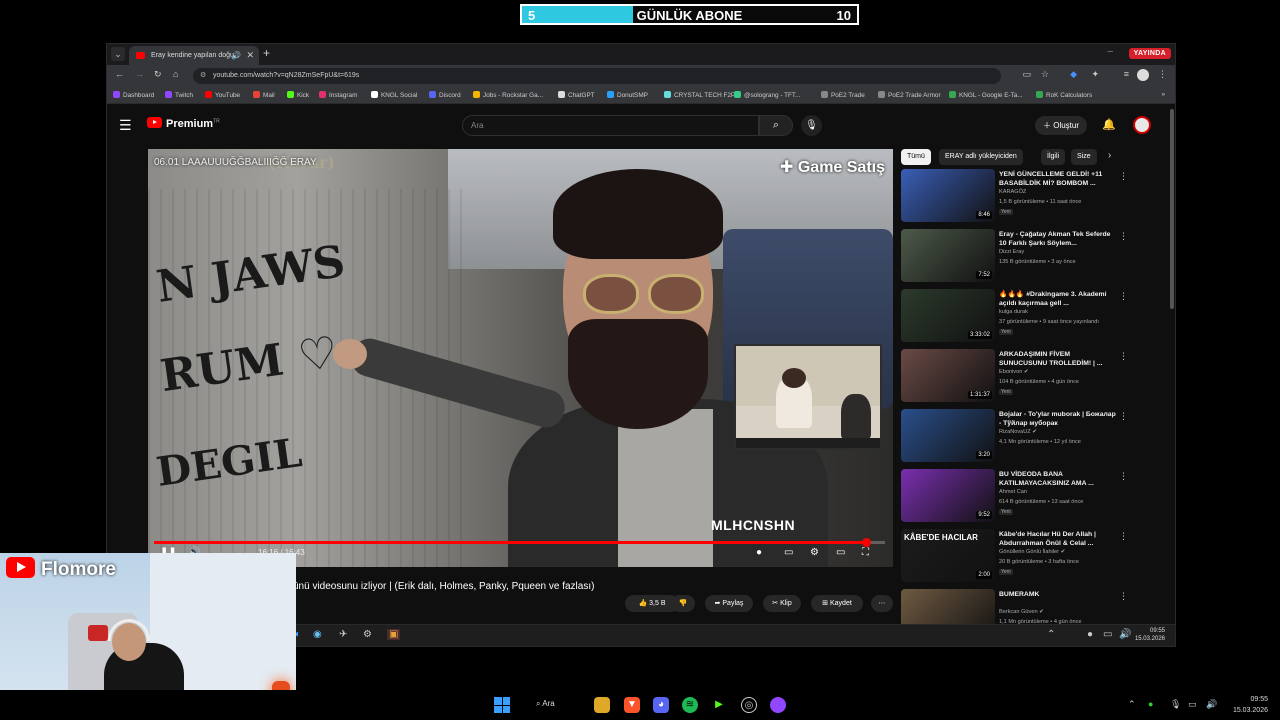 This screenshot has width=1280, height=720. What do you see at coordinates (1110, 51) in the screenshot?
I see `minimize-button: –` at bounding box center [1110, 51].